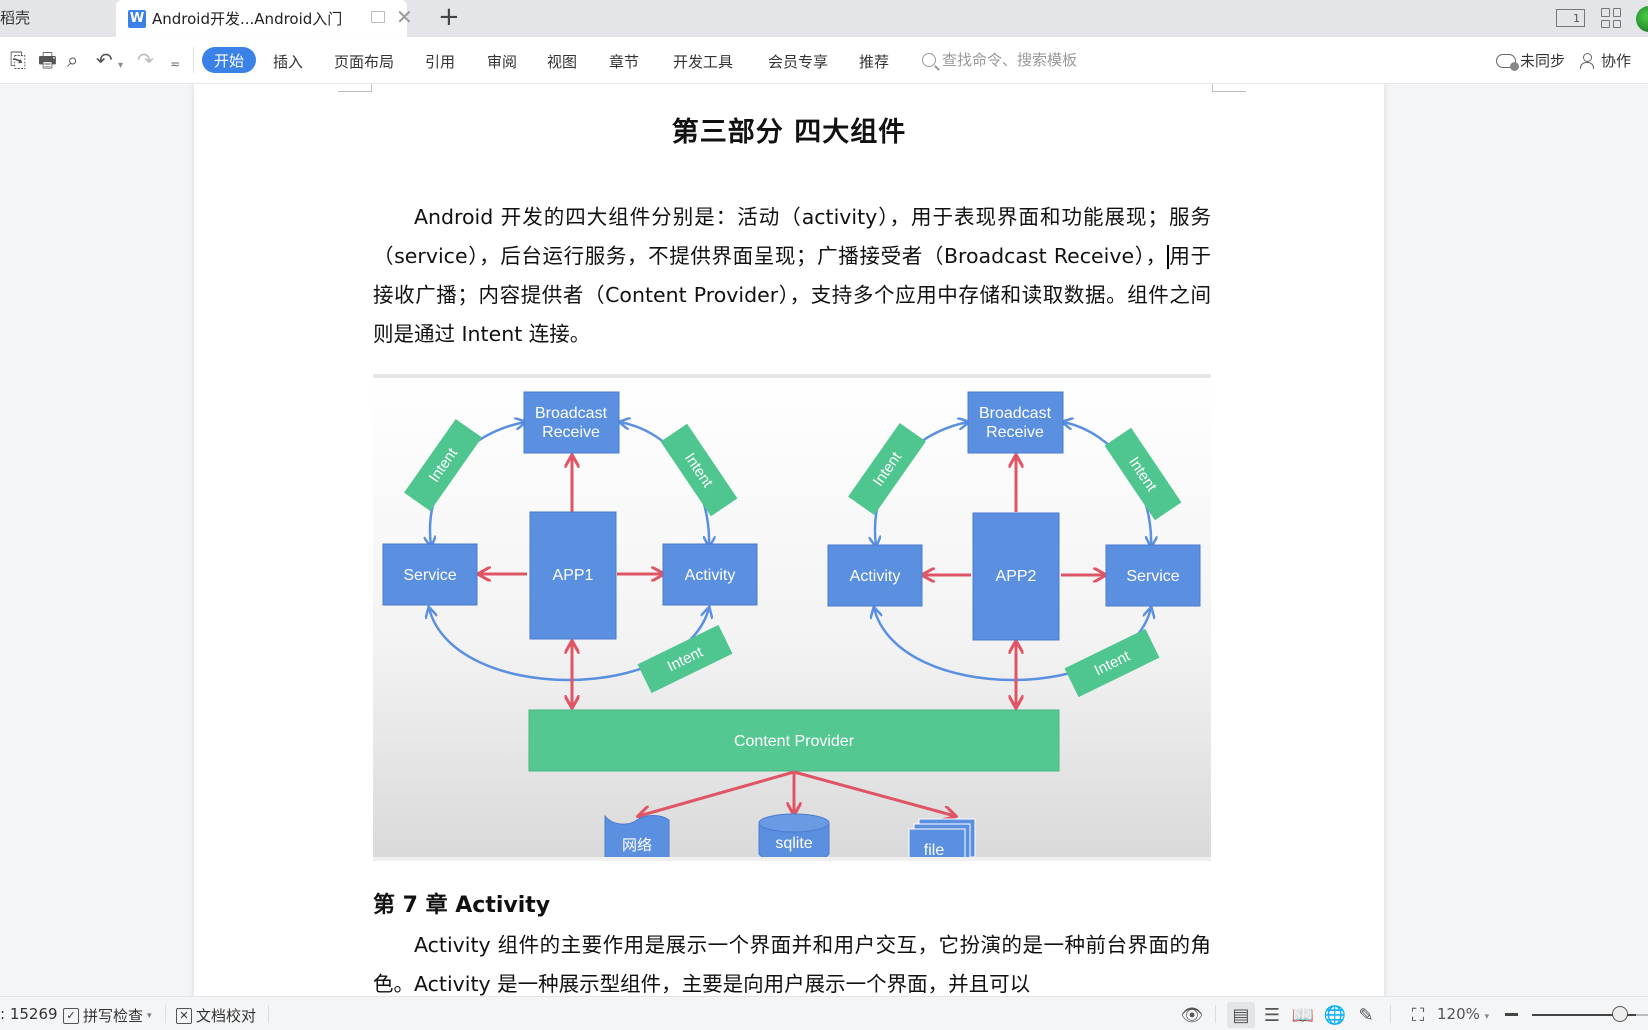 Image resolution: width=1648 pixels, height=1030 pixels. I want to click on diagram-top-border, so click(792, 376).